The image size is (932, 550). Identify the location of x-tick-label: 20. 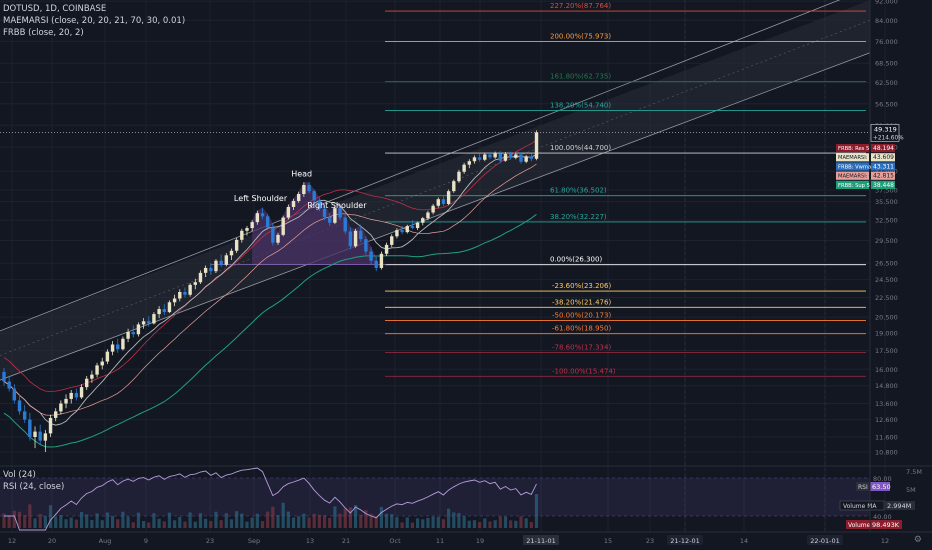
(52, 541).